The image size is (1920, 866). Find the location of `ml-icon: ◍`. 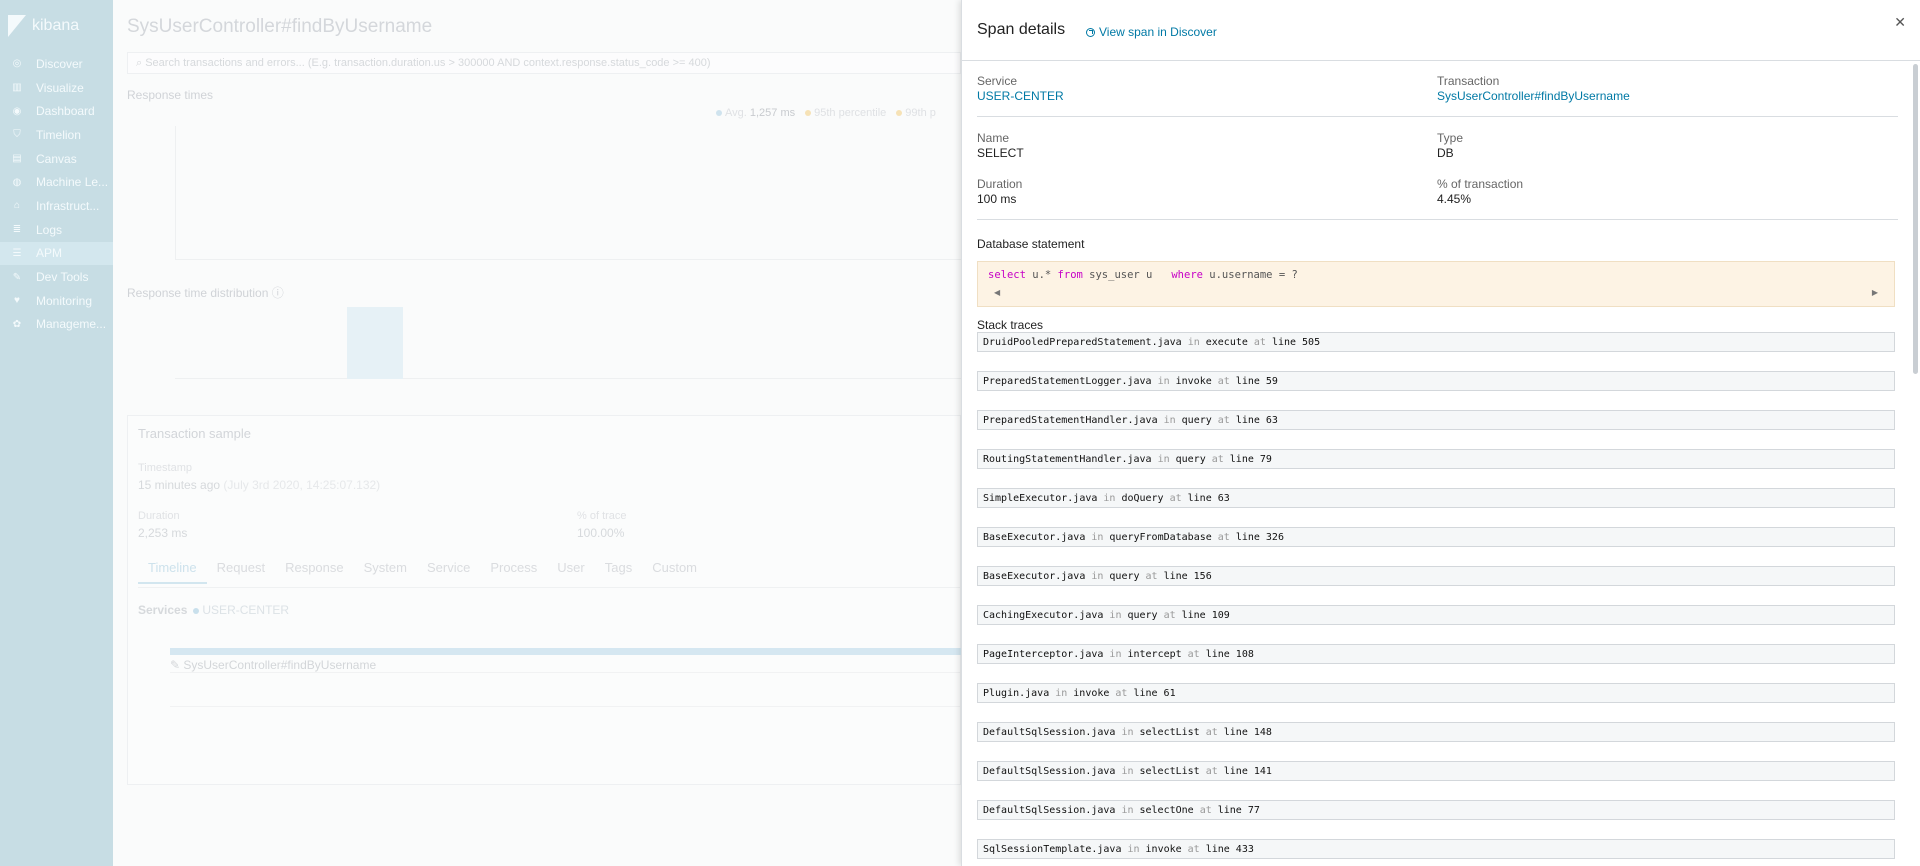

ml-icon: ◍ is located at coordinates (17, 182).